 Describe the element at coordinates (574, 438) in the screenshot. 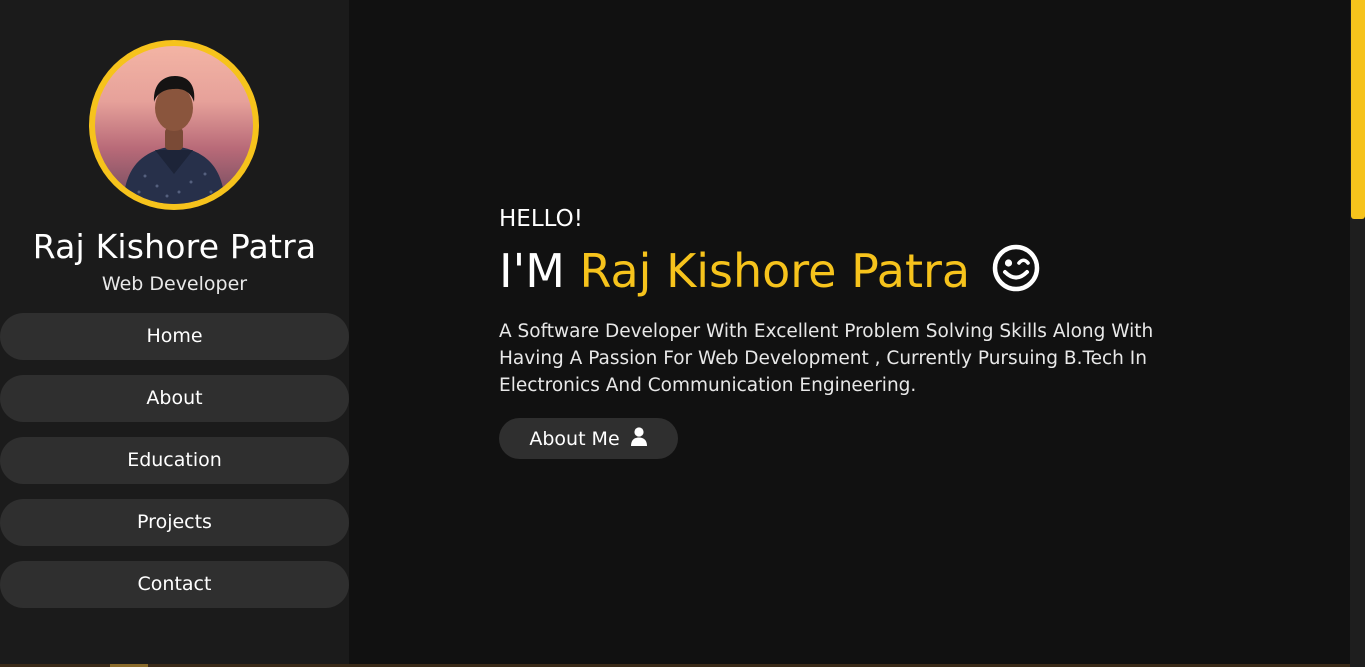

I see `about-me-label: About Me` at that location.